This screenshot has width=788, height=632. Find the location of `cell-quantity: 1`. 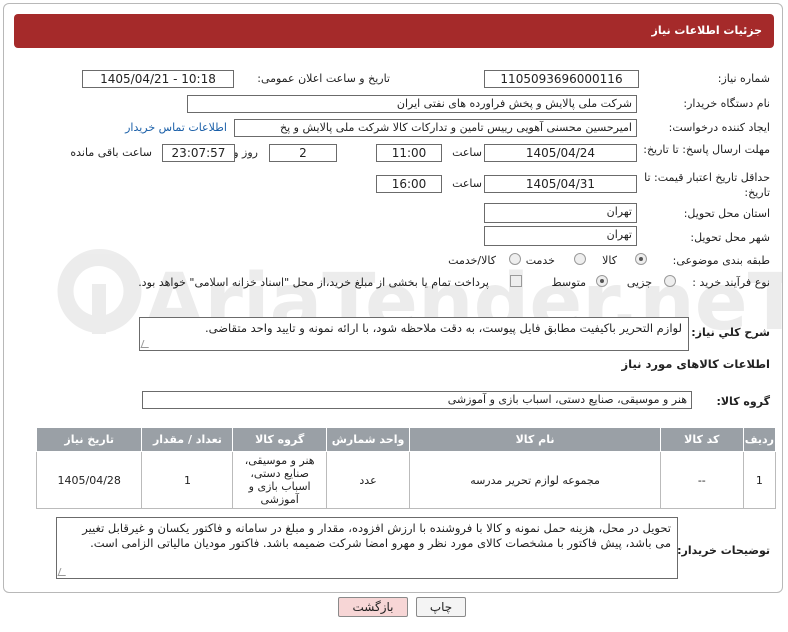

cell-quantity: 1 is located at coordinates (187, 480).